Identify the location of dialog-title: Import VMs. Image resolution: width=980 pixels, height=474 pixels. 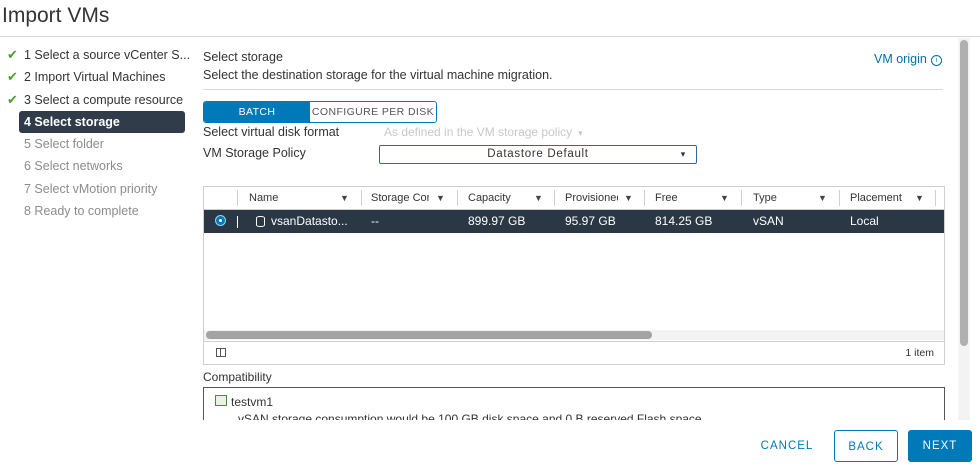
(56, 15).